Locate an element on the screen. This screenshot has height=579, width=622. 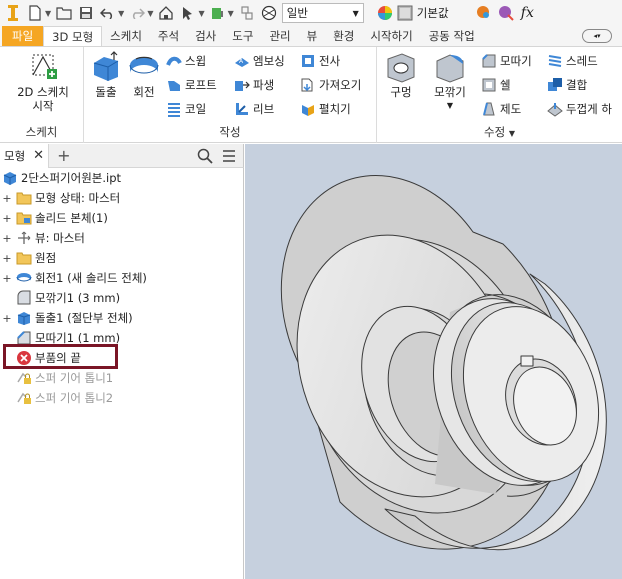
add-tab-icon: + is located at coordinates (63, 155).